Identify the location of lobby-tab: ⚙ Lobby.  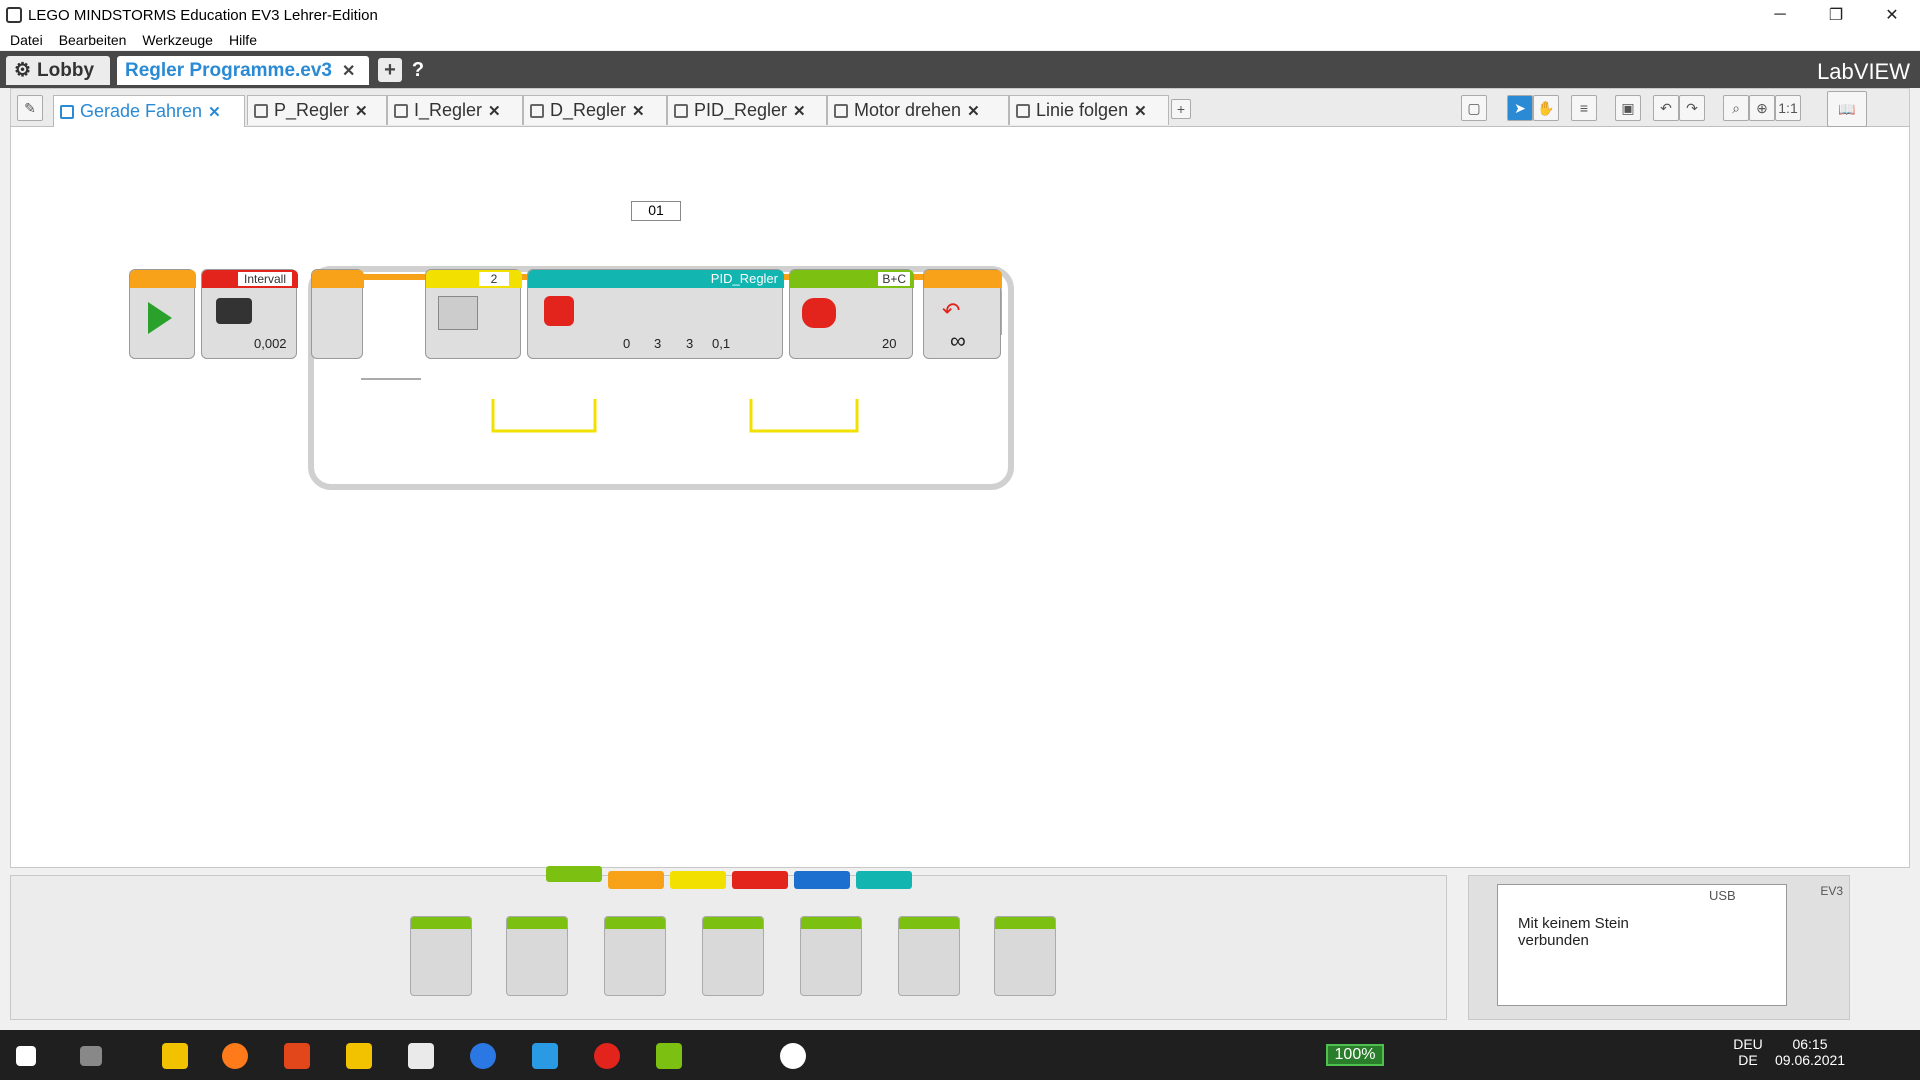
(58, 70).